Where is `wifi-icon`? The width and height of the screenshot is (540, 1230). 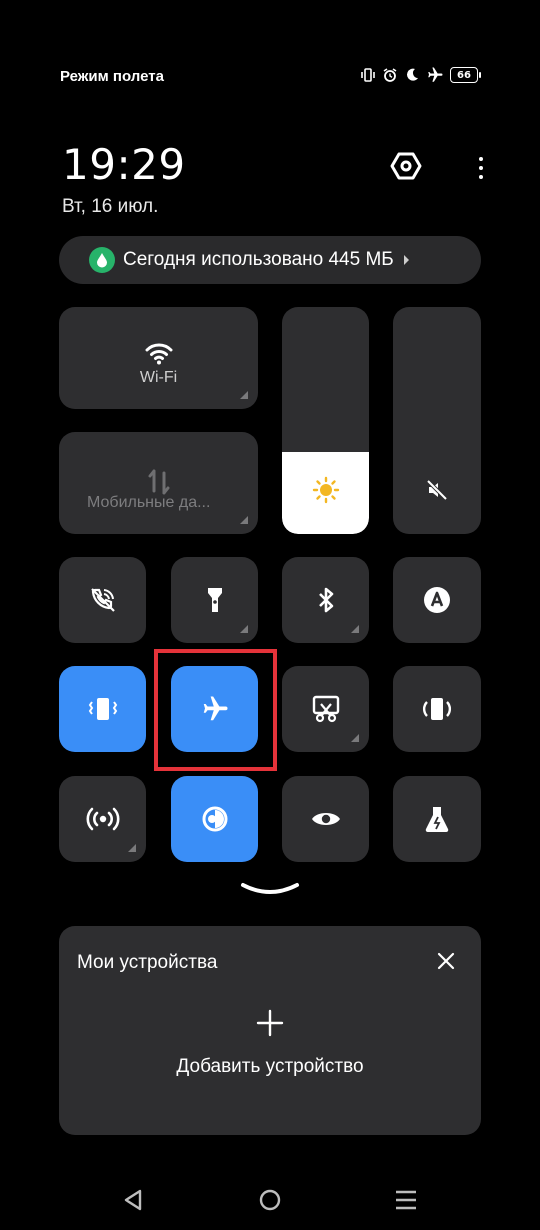
wifi-icon is located at coordinates (159, 354).